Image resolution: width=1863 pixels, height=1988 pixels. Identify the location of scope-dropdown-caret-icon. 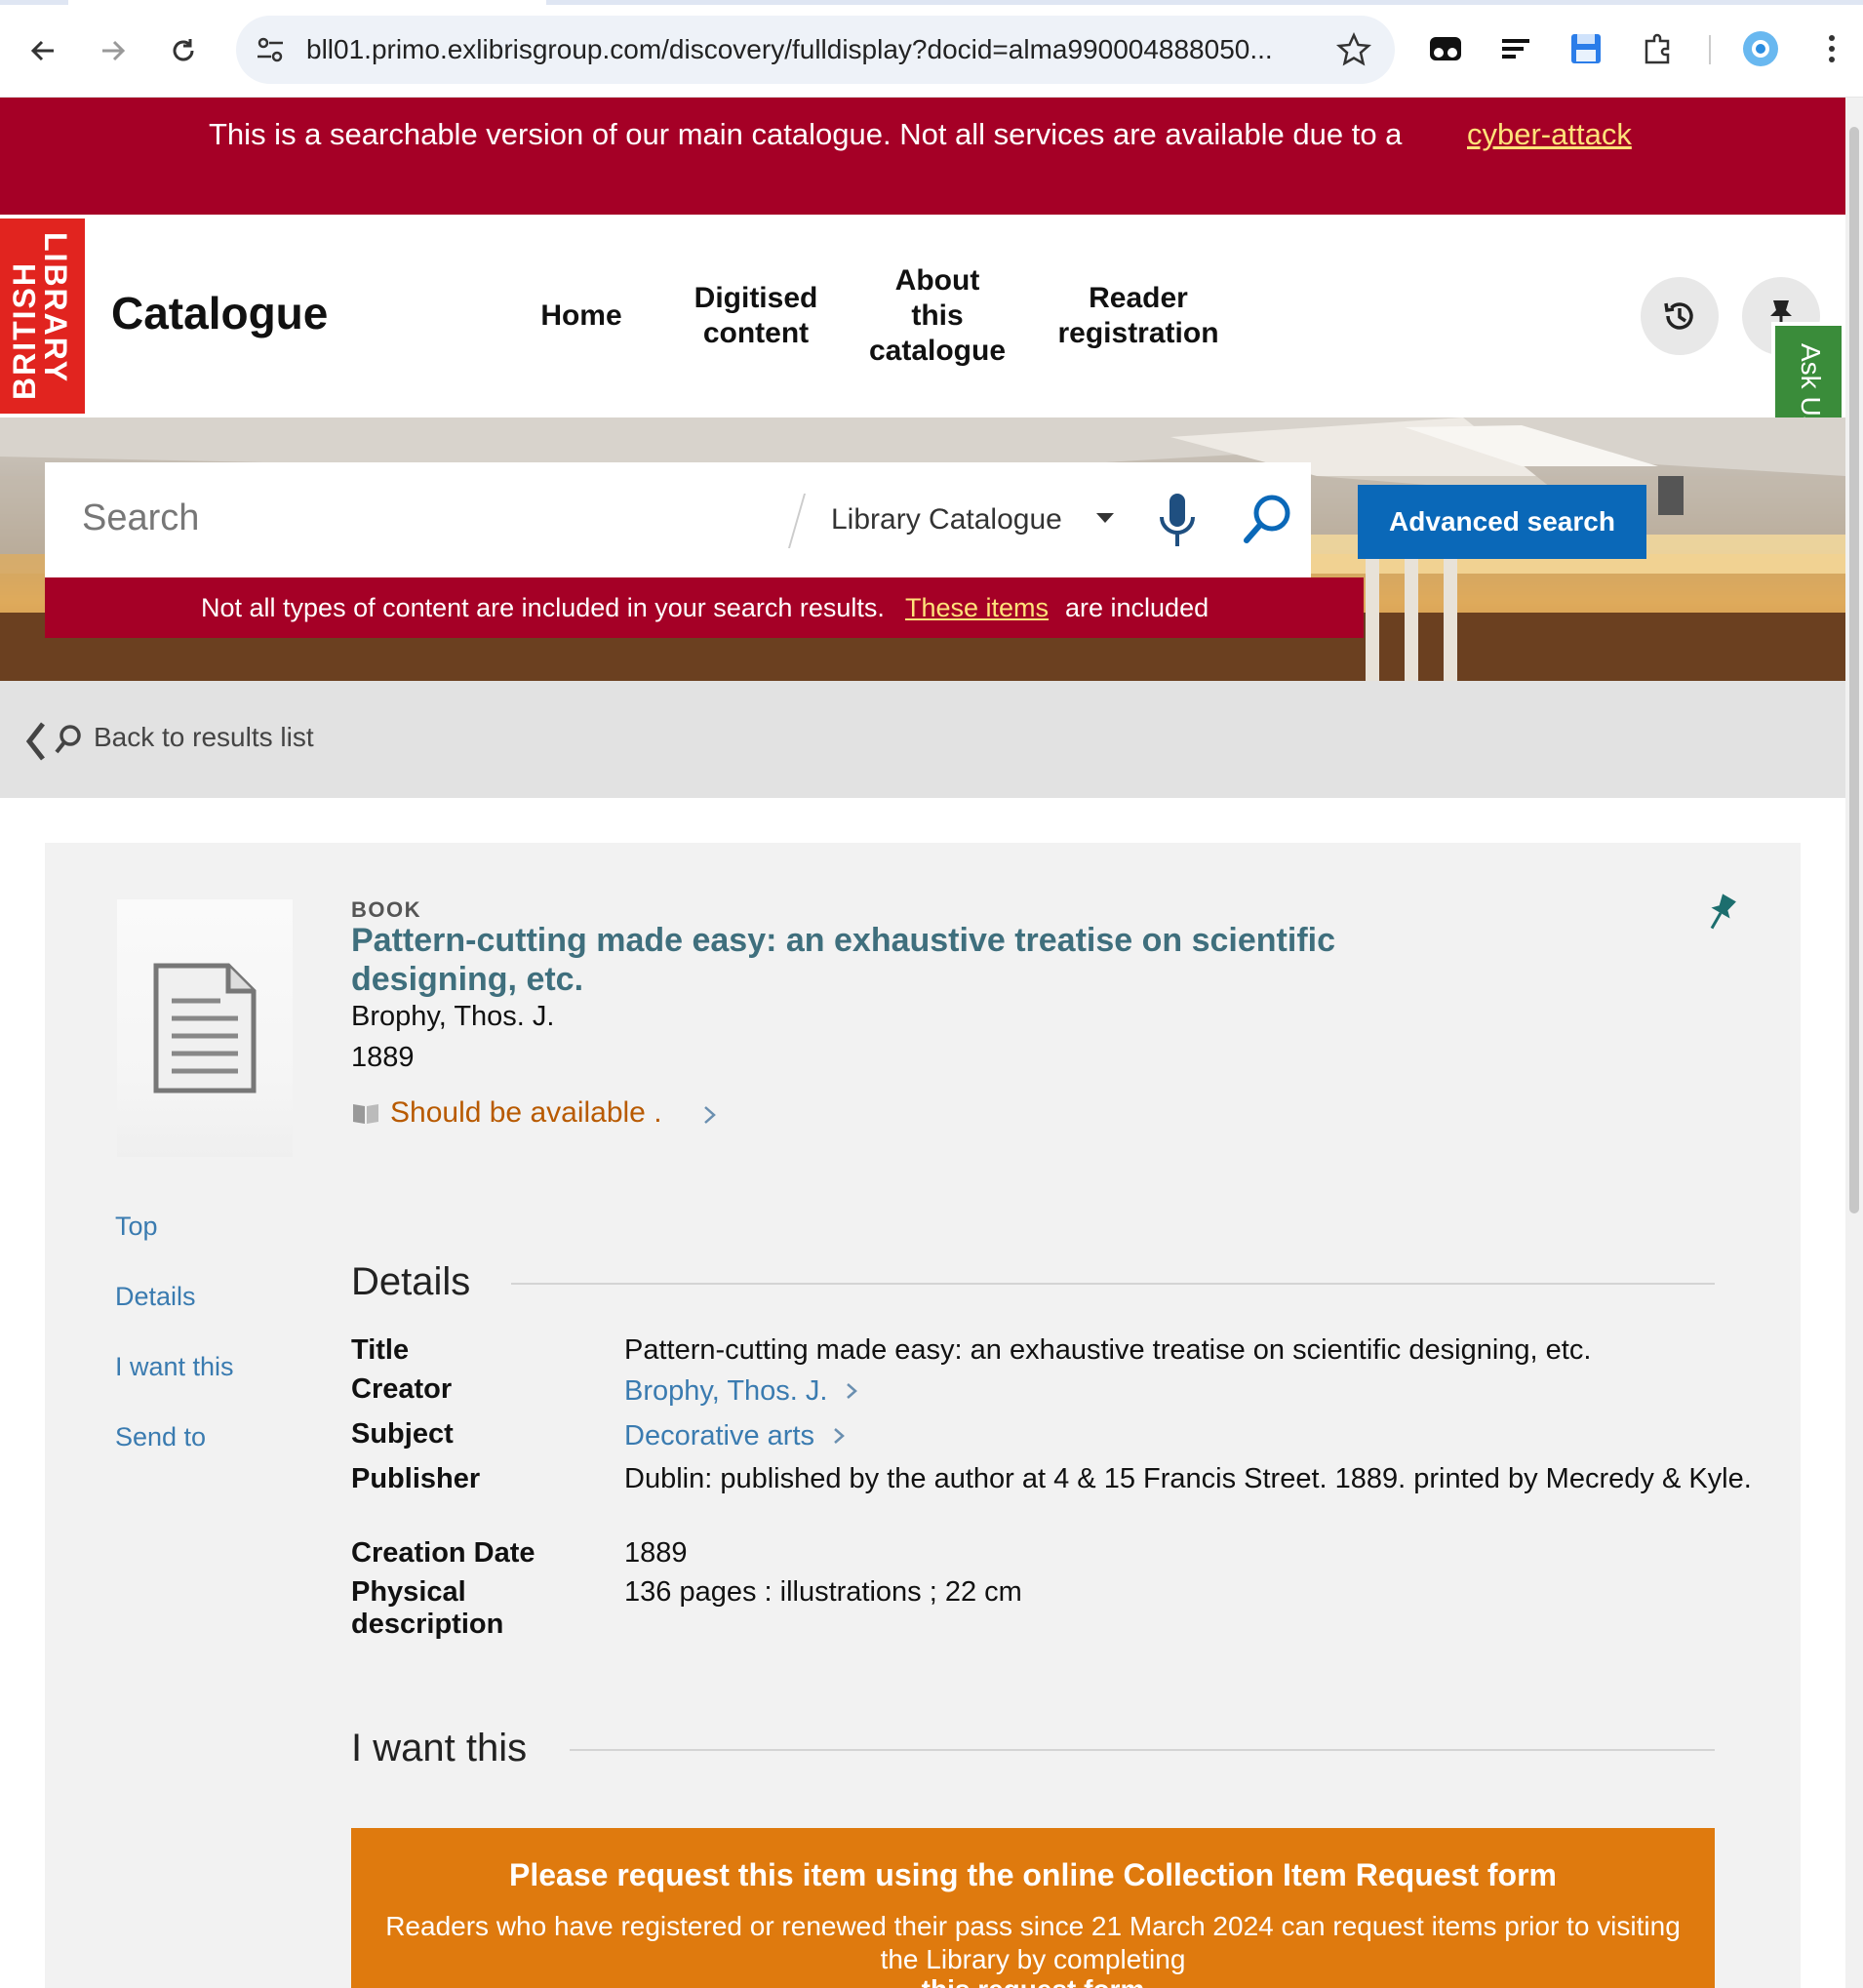
(1105, 518).